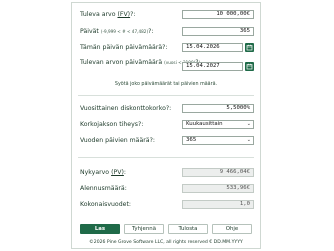  I want to click on year-days-label: Vuoden päivien määrä?:, so click(117, 140).